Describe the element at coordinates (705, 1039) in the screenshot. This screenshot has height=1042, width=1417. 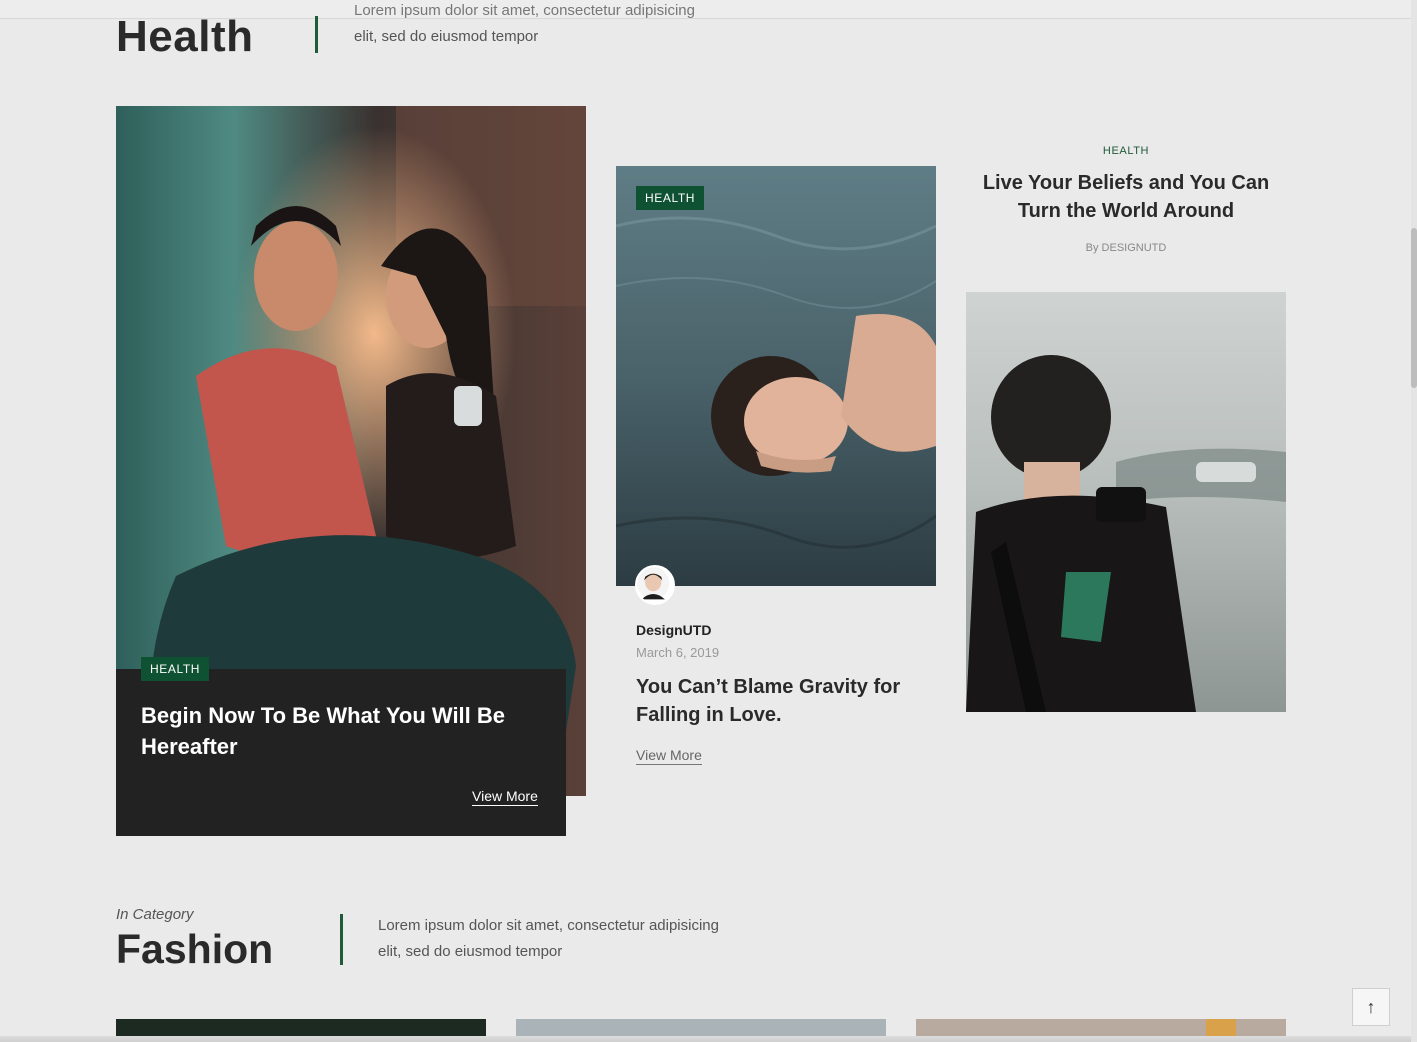
I see `viewport-bottom-edge` at that location.